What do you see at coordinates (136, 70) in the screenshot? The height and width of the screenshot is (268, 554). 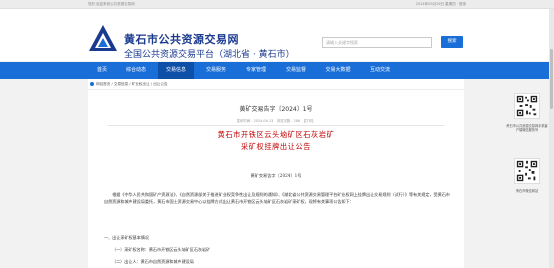 I see `nav-item-news: 综合动态` at bounding box center [136, 70].